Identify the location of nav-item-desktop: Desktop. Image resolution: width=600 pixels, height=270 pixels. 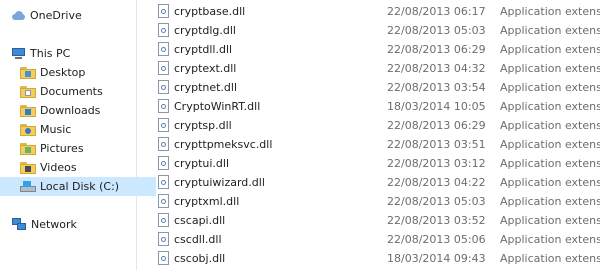
(78, 72).